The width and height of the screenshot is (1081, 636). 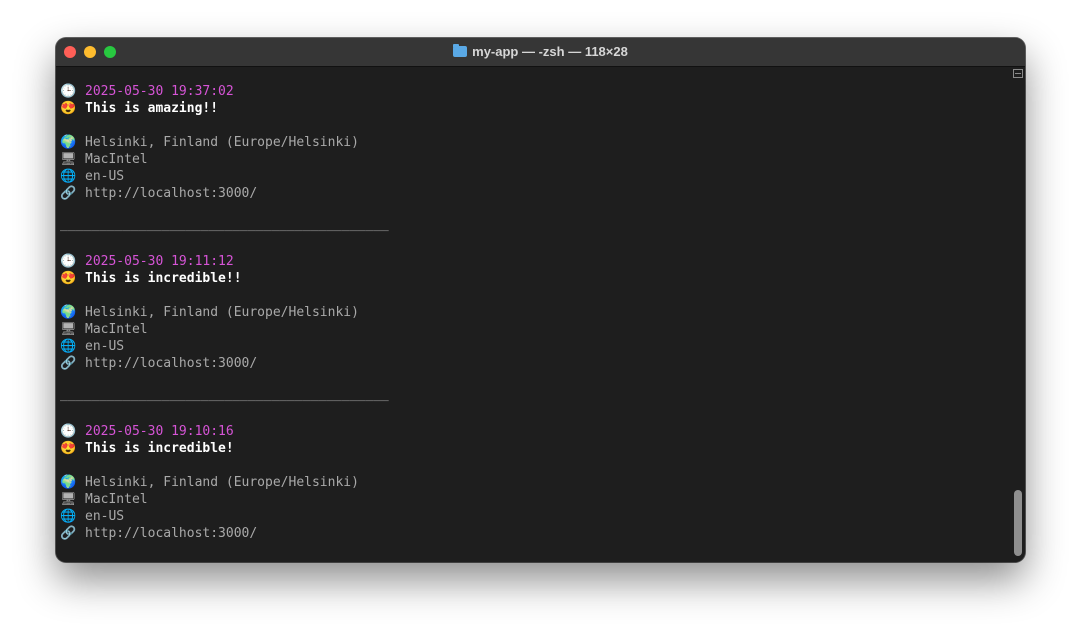 What do you see at coordinates (159, 261) in the screenshot?
I see `timestamp: 2025-05-30 19:11:12` at bounding box center [159, 261].